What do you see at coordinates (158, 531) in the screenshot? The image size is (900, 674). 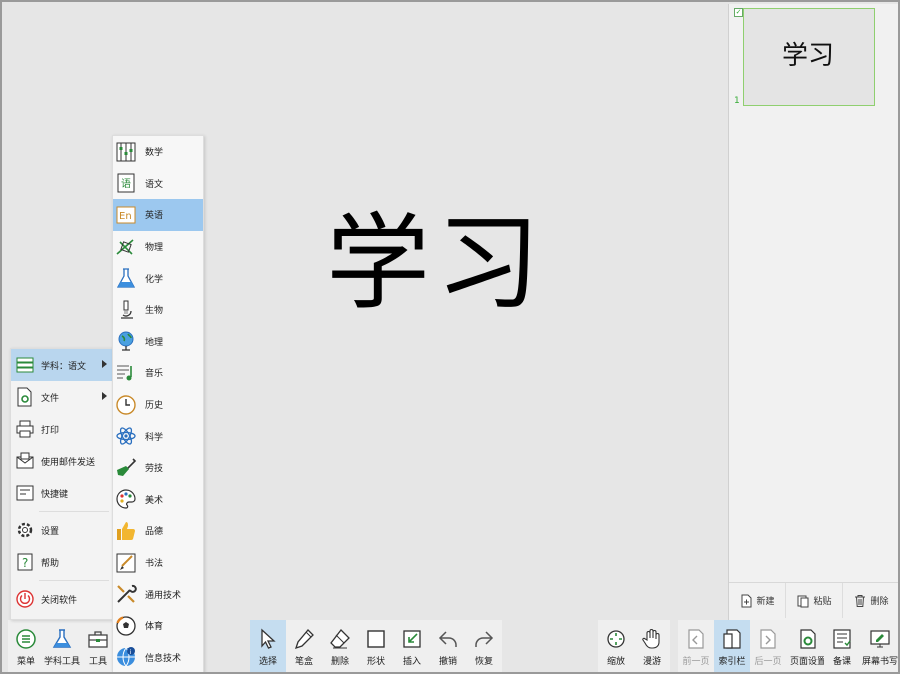 I see `subject-morality: 品德` at bounding box center [158, 531].